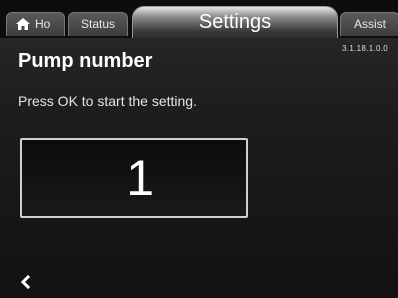  I want to click on back-button, so click(28, 282).